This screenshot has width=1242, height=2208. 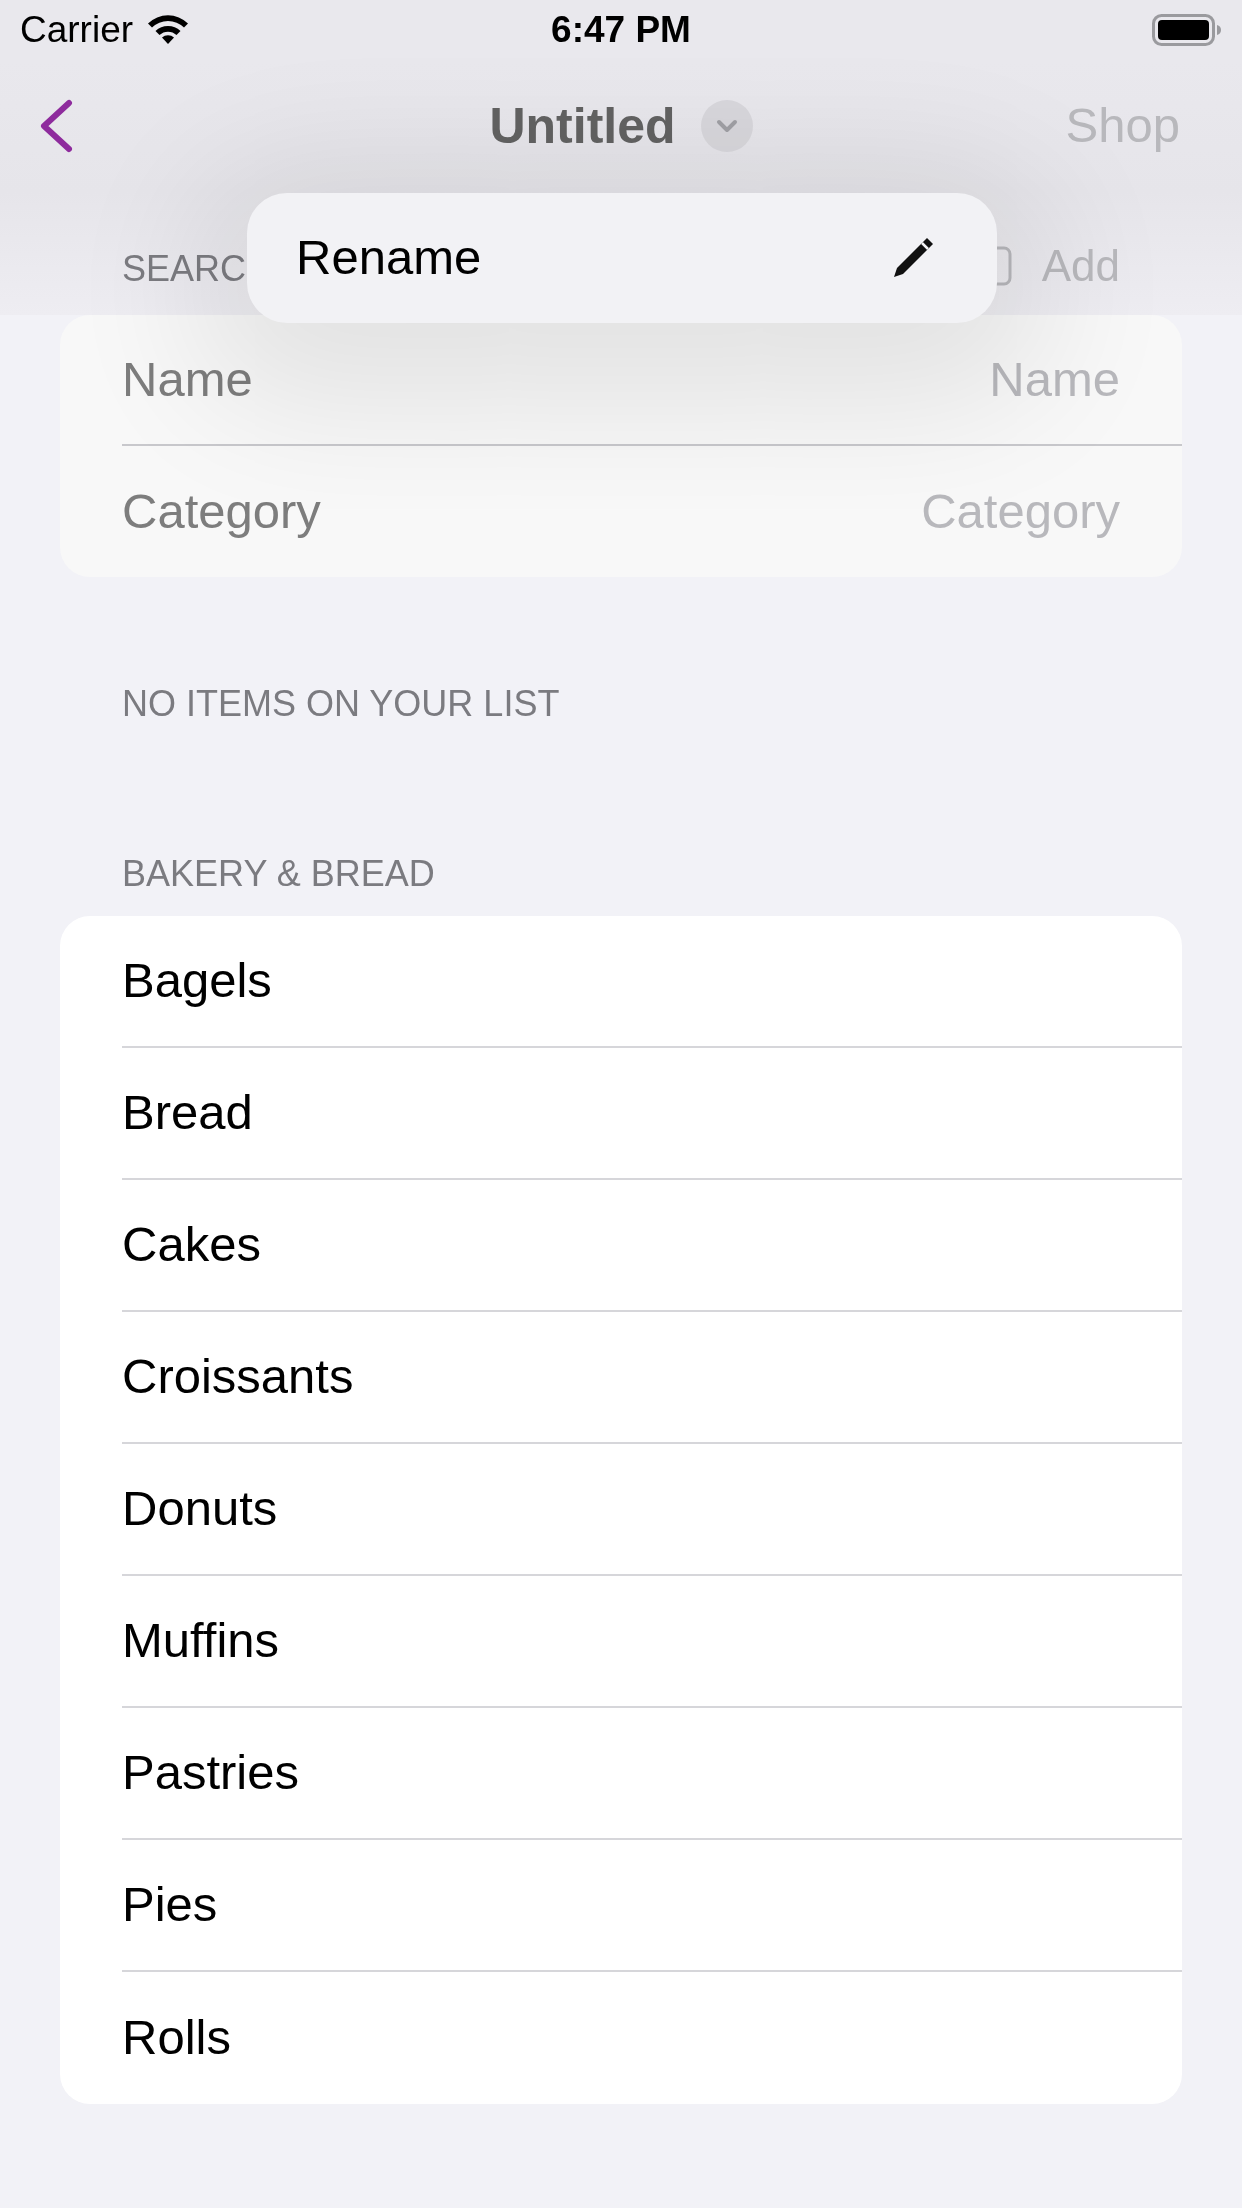 I want to click on list-item: Muffins, so click(x=652, y=1642).